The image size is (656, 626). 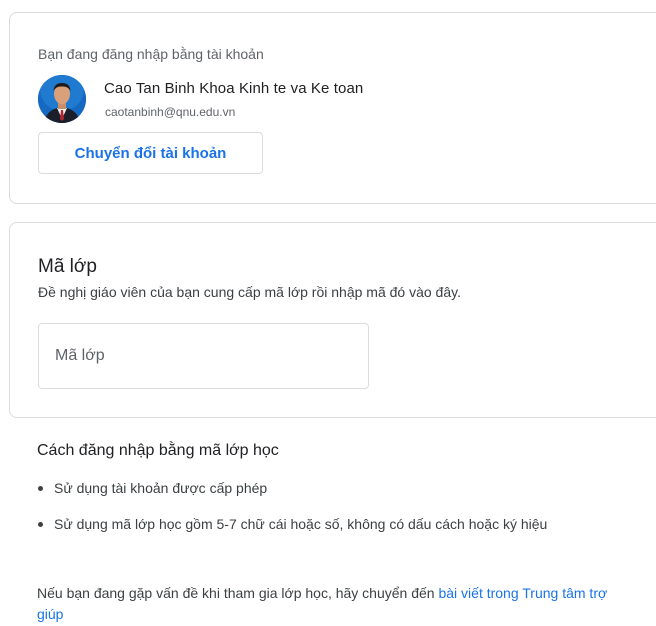 What do you see at coordinates (337, 488) in the screenshot?
I see `help-bullet-item: Sử dụng tài khoản được cấp phép` at bounding box center [337, 488].